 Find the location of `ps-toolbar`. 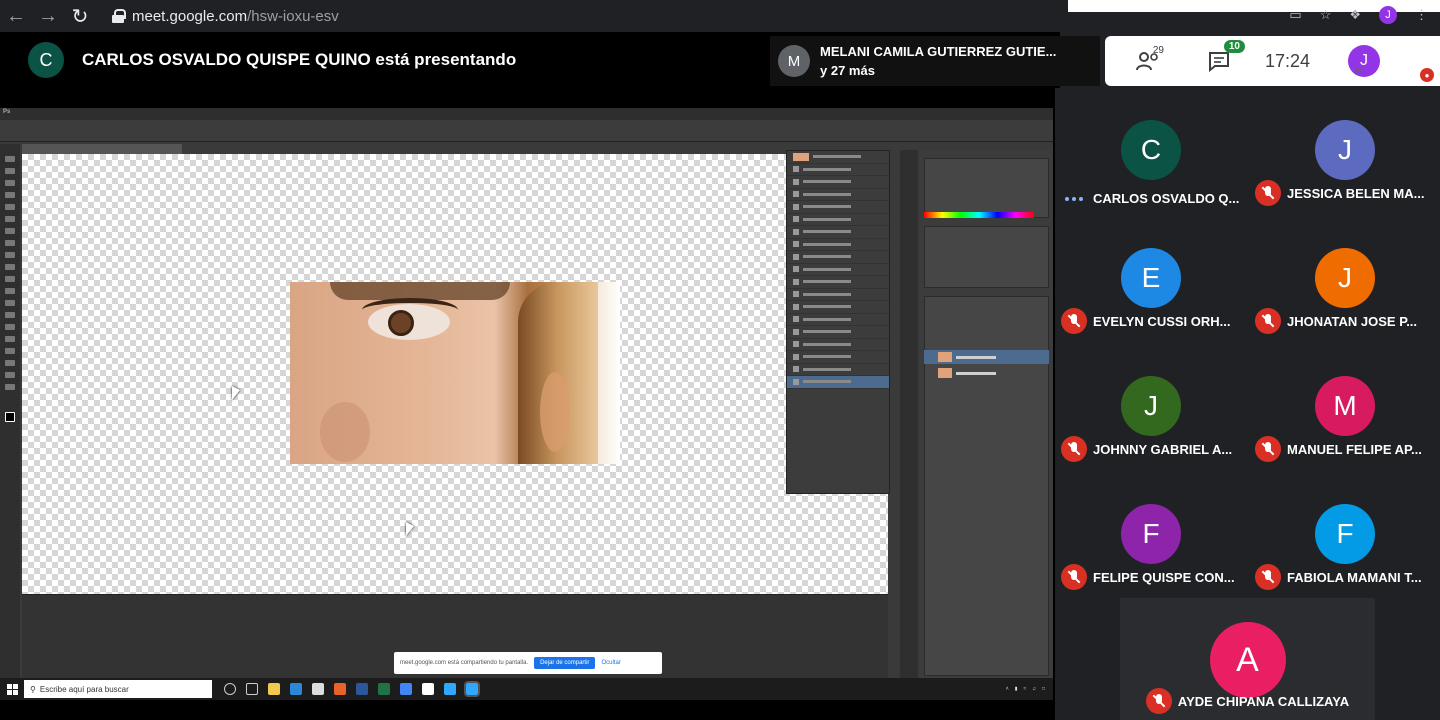

ps-toolbar is located at coordinates (10, 414).